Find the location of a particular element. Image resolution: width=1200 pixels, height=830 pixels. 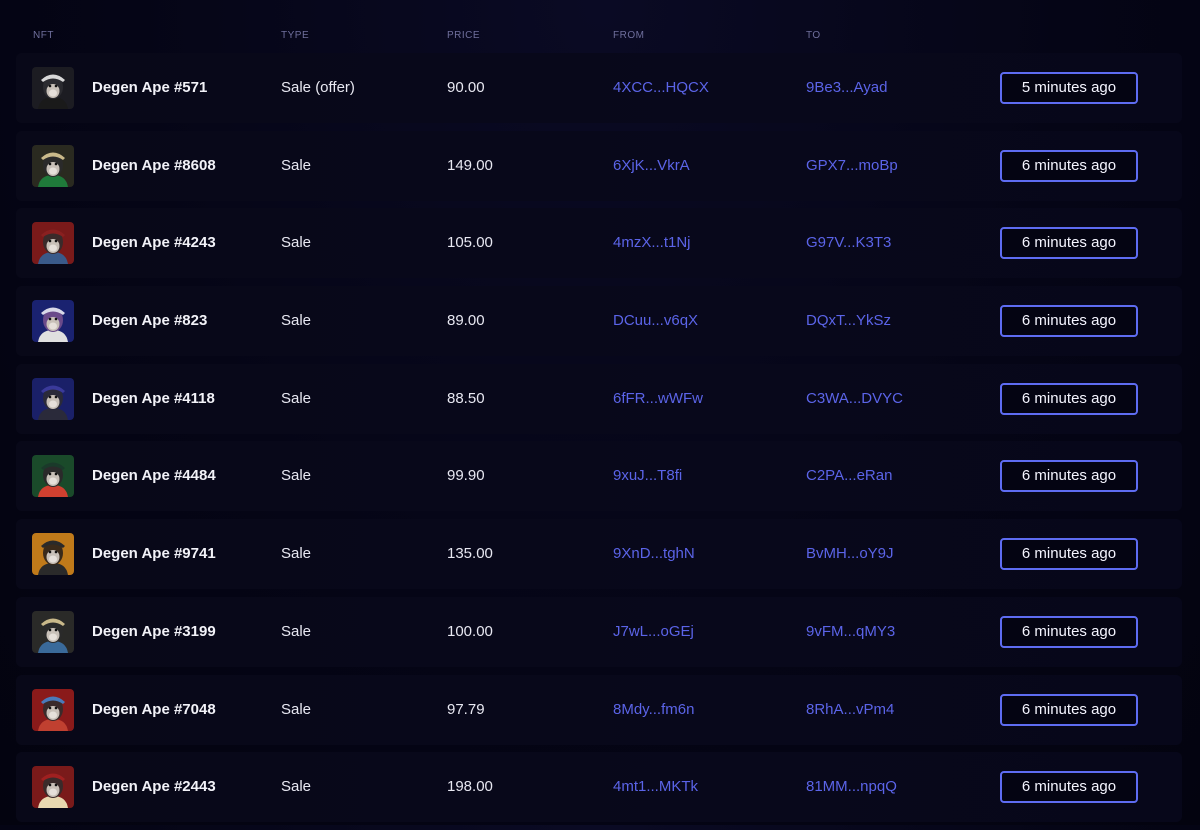

nft-name: Degen Ape #9741 is located at coordinates (154, 554).